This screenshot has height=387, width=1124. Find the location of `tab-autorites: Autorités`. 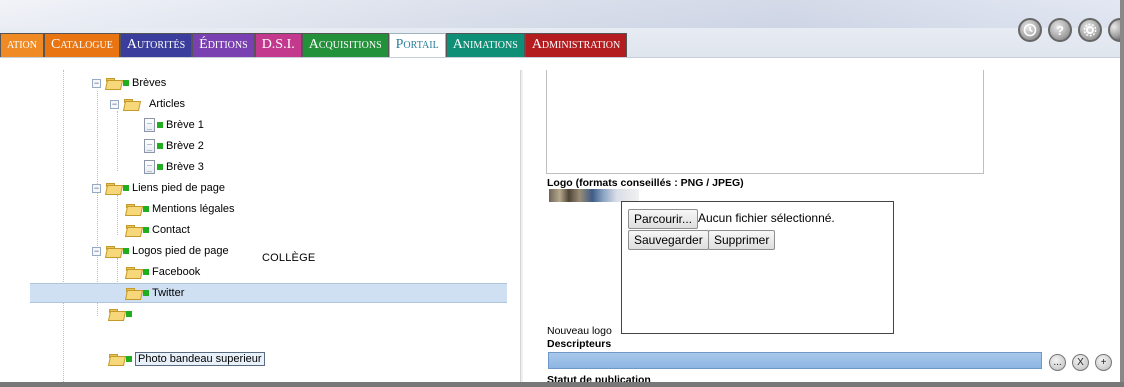

tab-autorites: Autorités is located at coordinates (156, 45).